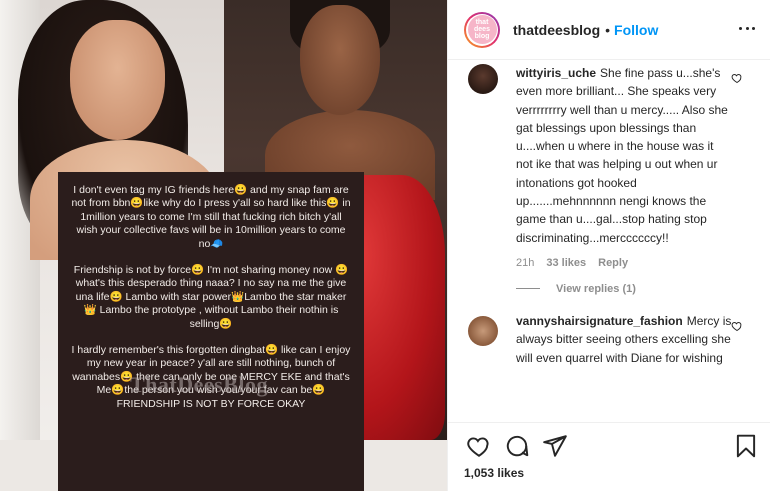 The width and height of the screenshot is (770, 491). I want to click on comment-meta: 21h 33 likes Reply, so click(624, 263).